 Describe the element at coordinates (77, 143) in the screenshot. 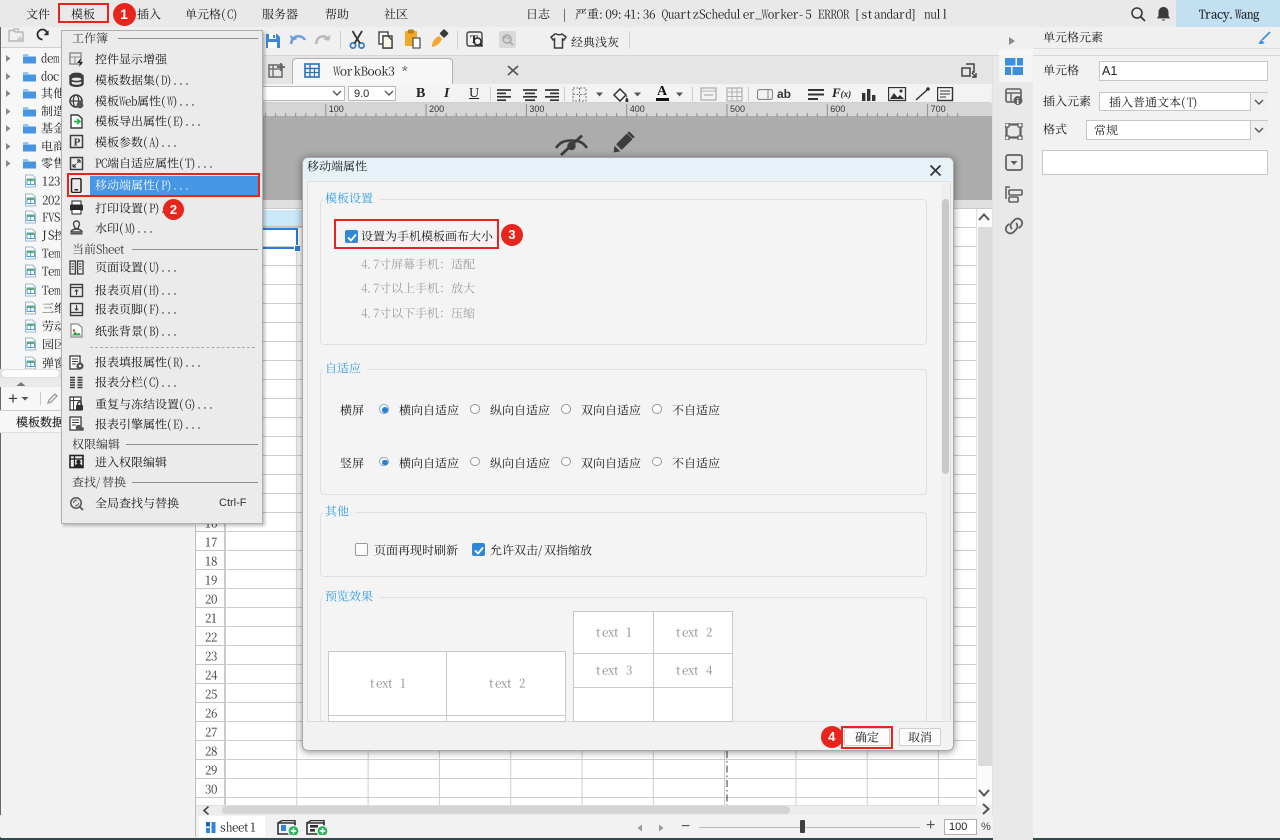

I see `svg-text: P` at that location.